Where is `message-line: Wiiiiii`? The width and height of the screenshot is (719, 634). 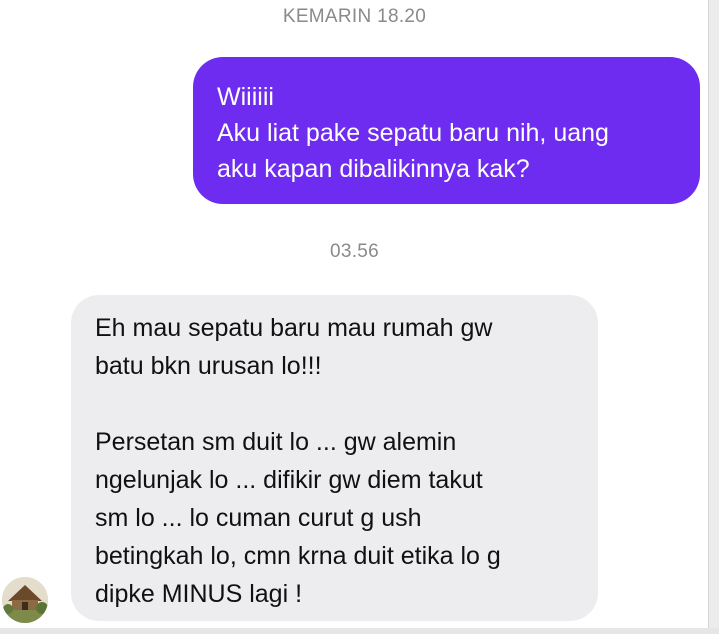
message-line: Wiiiiii is located at coordinates (245, 97).